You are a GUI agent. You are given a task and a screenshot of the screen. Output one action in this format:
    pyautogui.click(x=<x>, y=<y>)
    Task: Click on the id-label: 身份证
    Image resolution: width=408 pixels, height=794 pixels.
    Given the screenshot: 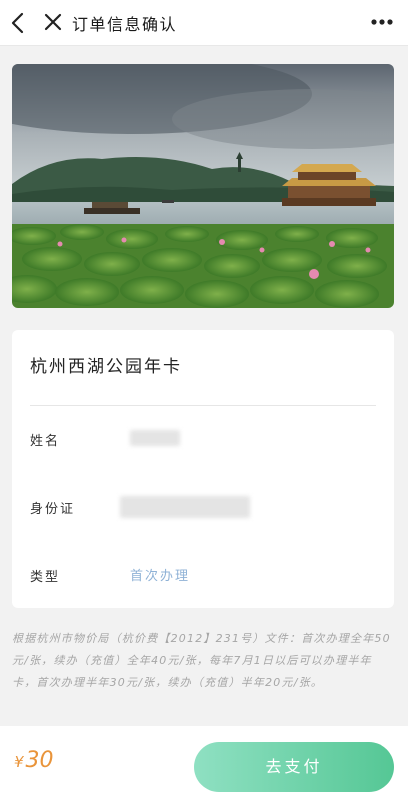 What is the action you would take?
    pyautogui.click(x=53, y=509)
    